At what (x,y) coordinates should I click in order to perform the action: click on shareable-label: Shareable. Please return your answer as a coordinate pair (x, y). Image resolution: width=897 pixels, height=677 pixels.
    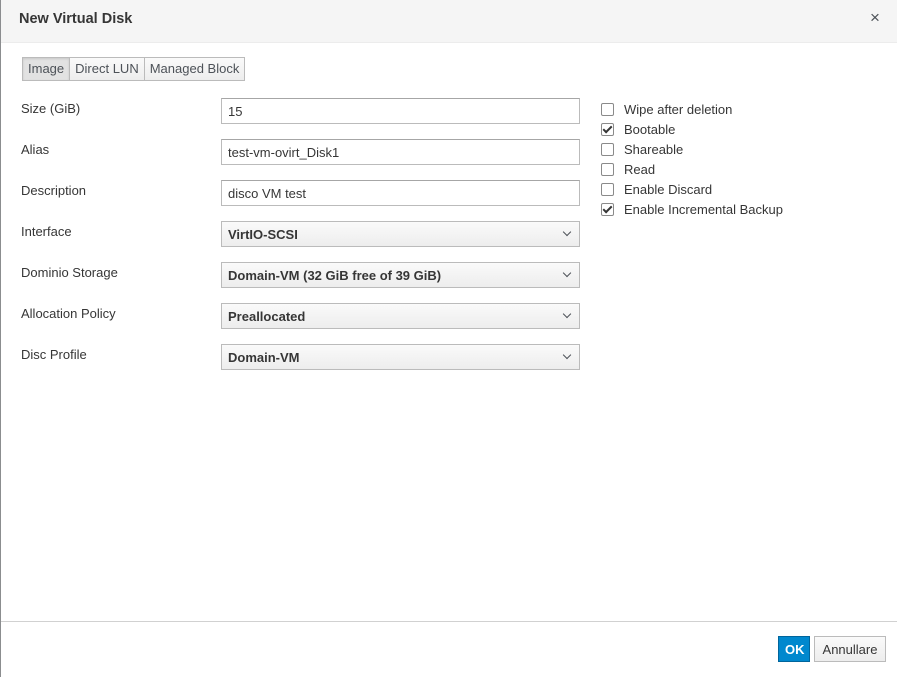
    Looking at the image, I should click on (654, 149).